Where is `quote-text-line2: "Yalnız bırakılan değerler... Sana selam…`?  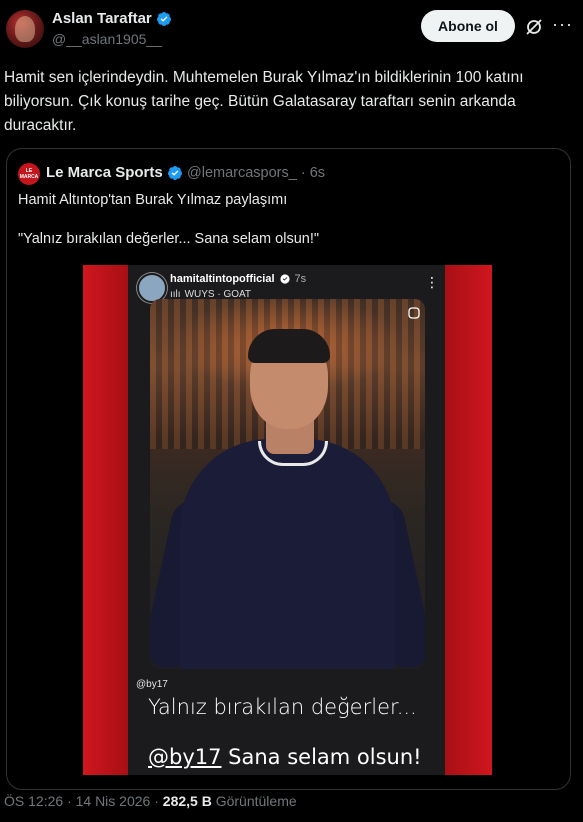 quote-text-line2: "Yalnız bırakılan değerler... Sana selam… is located at coordinates (168, 239).